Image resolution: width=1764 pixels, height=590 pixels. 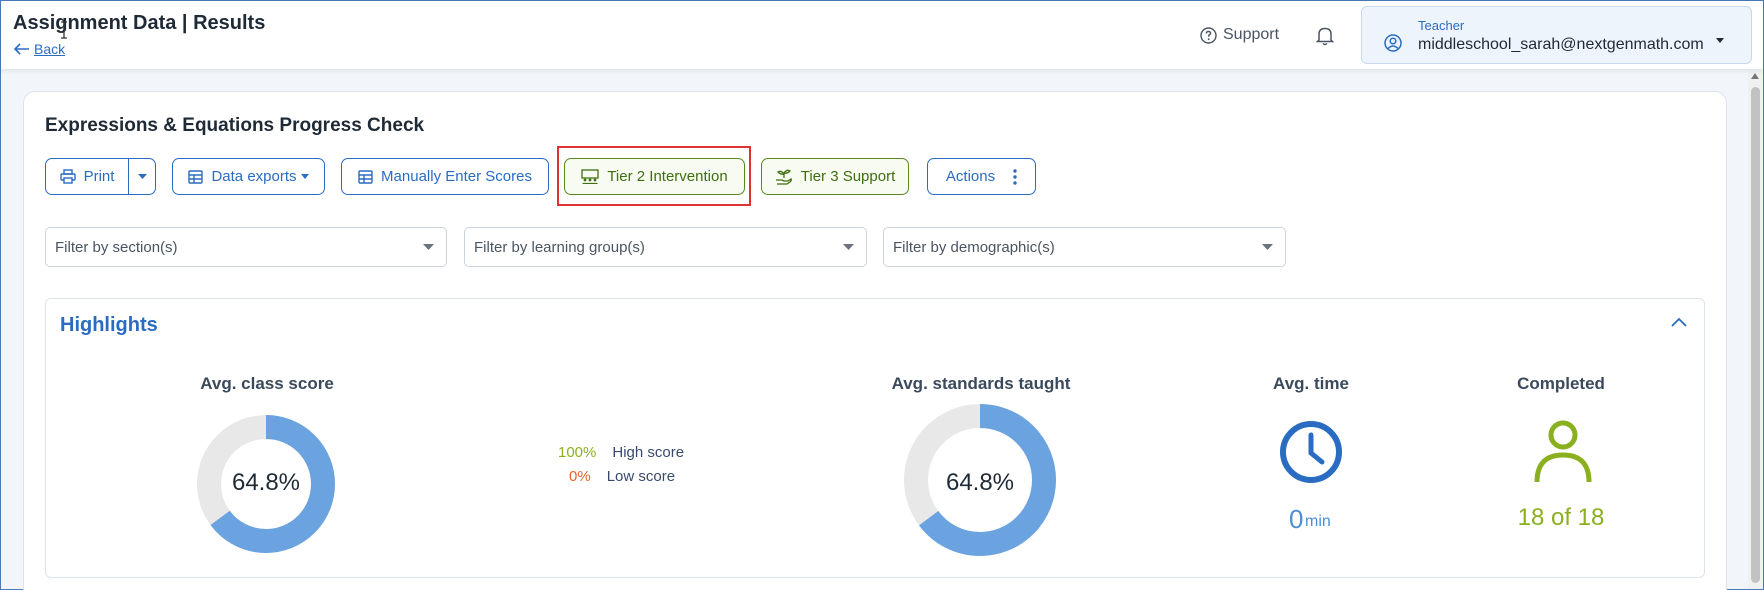 I want to click on actions-label: Actions, so click(x=970, y=176).